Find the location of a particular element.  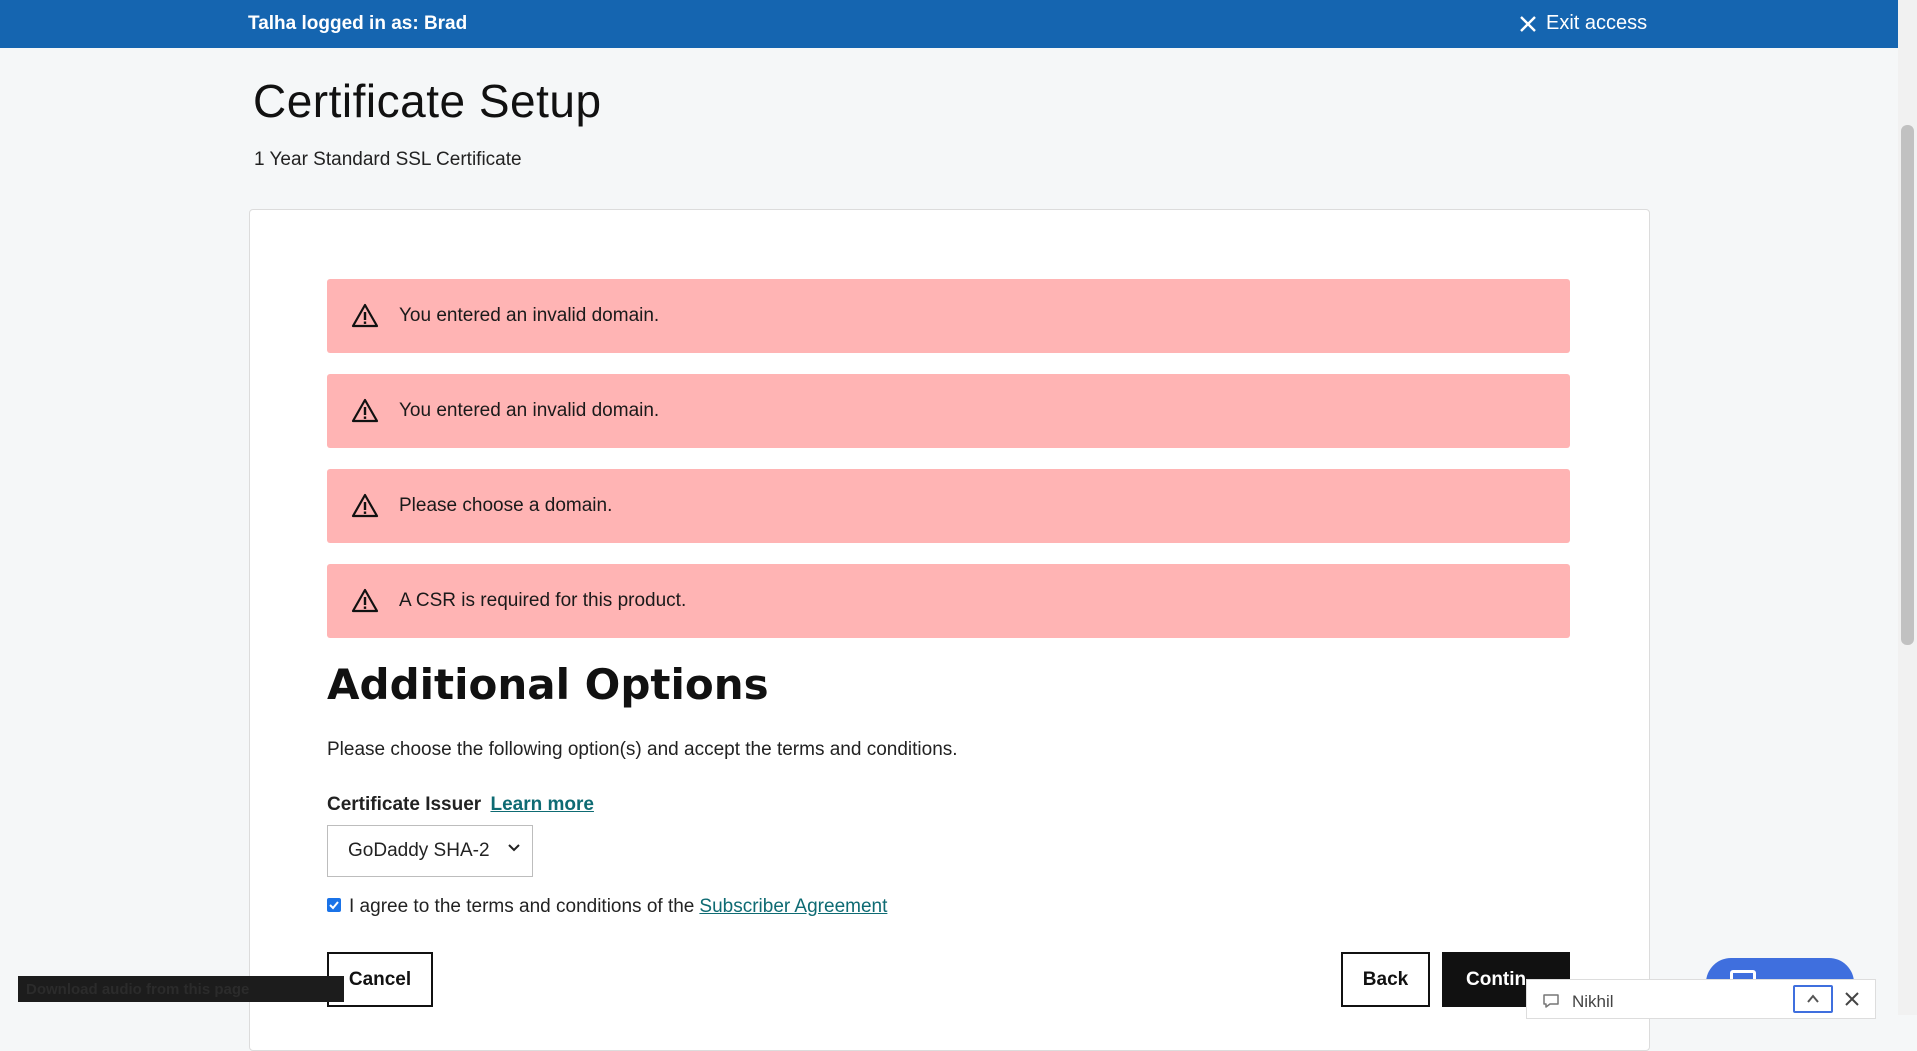

scrollbar-thumb is located at coordinates (1907, 385).